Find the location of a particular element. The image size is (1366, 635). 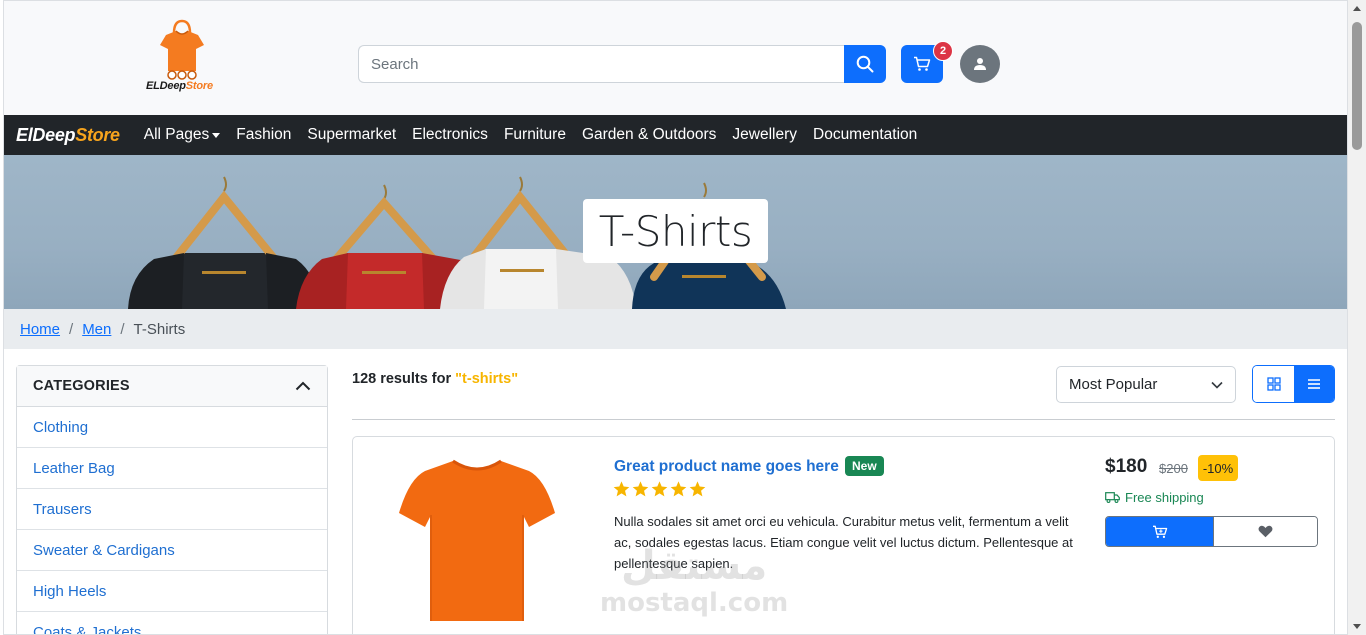

breadcrumb-current: T-Shirts is located at coordinates (159, 329).